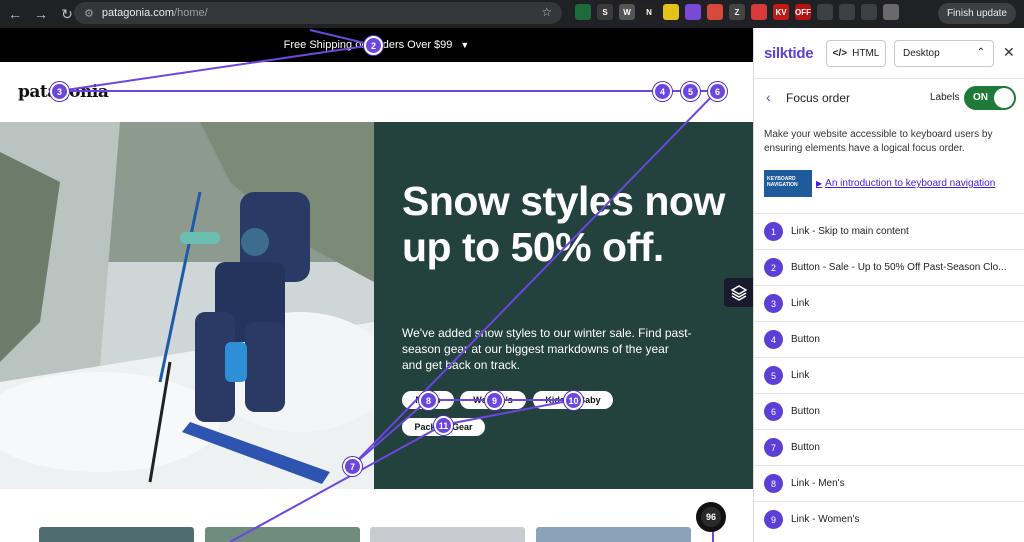 The width and height of the screenshot is (1024, 542). What do you see at coordinates (376, 92) in the screenshot?
I see `site-header: patagonia` at bounding box center [376, 92].